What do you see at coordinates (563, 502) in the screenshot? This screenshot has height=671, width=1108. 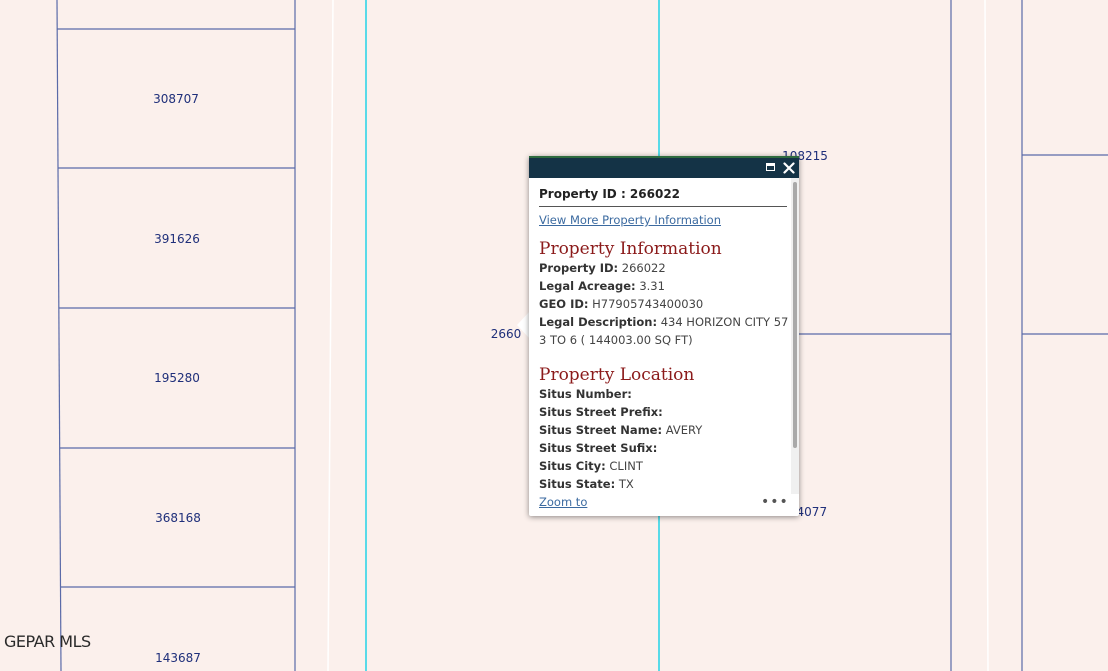 I see `zoom-to-link: Zoom to` at bounding box center [563, 502].